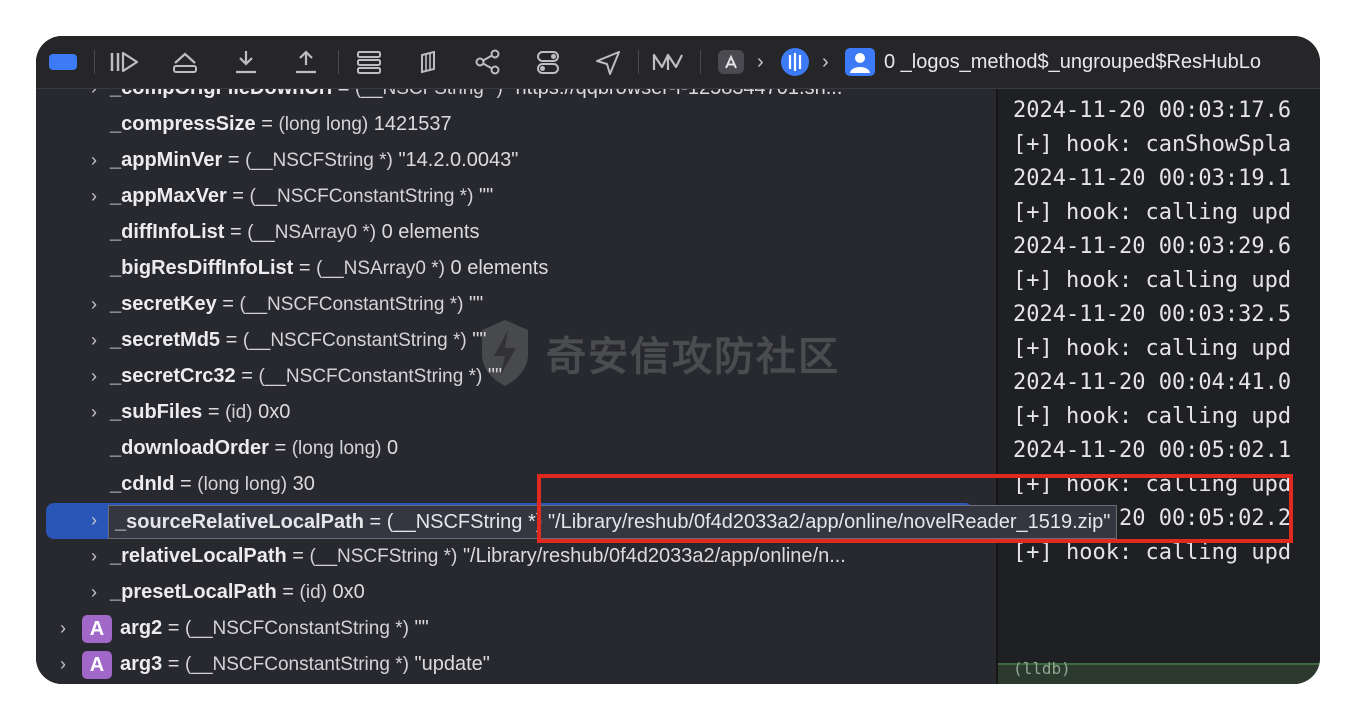  I want to click on variable-name: _secretKey, so click(163, 304).